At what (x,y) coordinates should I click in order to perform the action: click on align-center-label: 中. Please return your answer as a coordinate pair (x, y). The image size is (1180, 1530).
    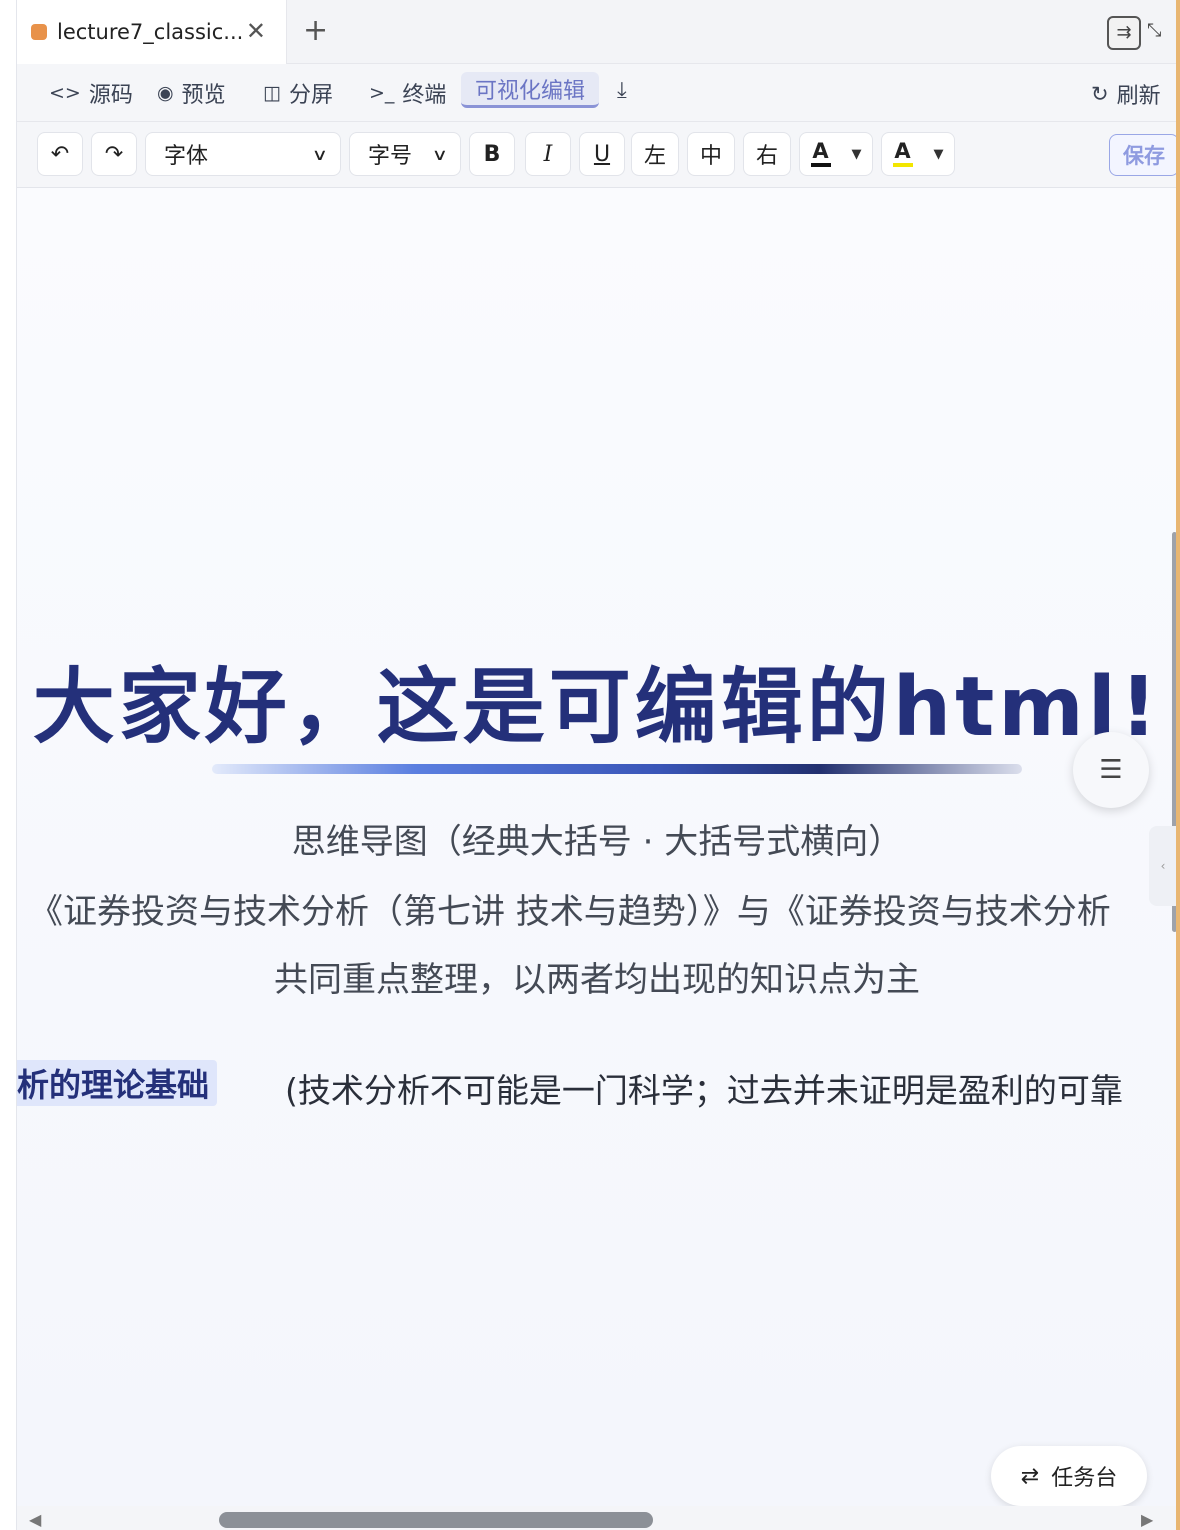
    Looking at the image, I should click on (710, 156).